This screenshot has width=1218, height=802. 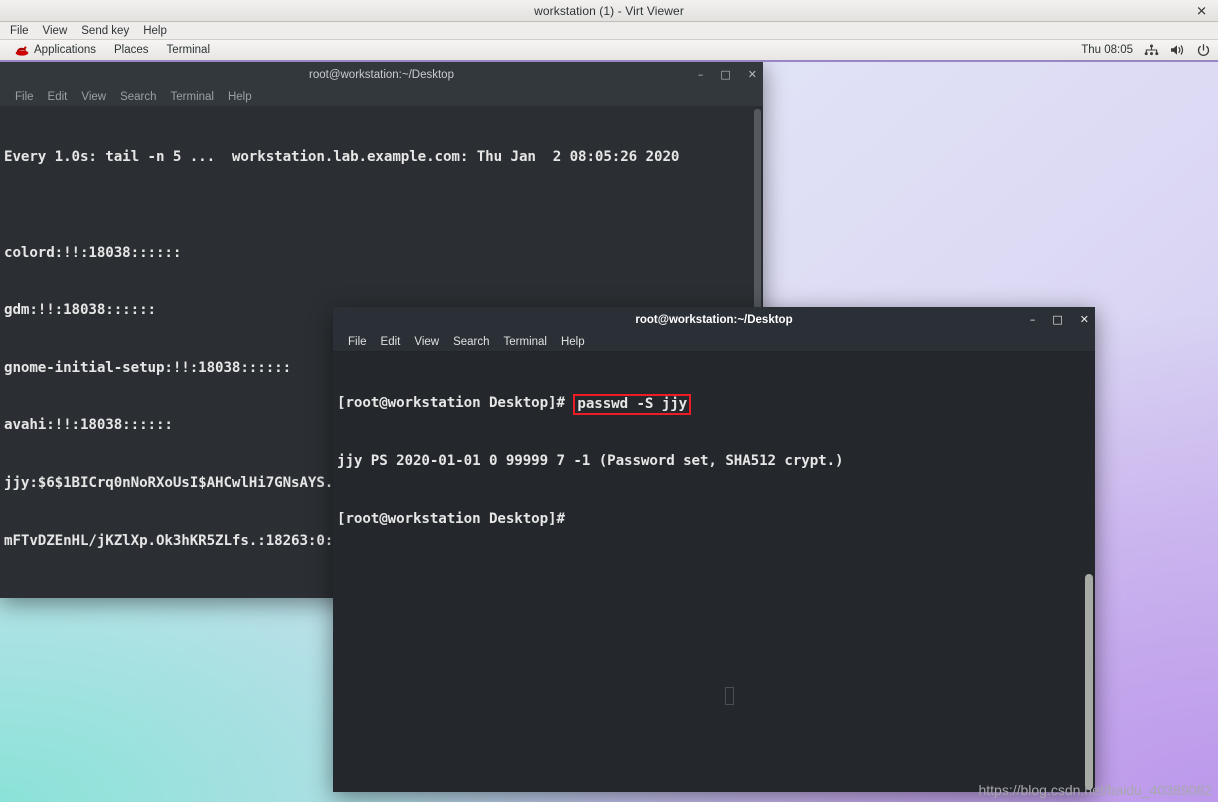 What do you see at coordinates (105, 31) in the screenshot?
I see `menu-send-key: Send key` at bounding box center [105, 31].